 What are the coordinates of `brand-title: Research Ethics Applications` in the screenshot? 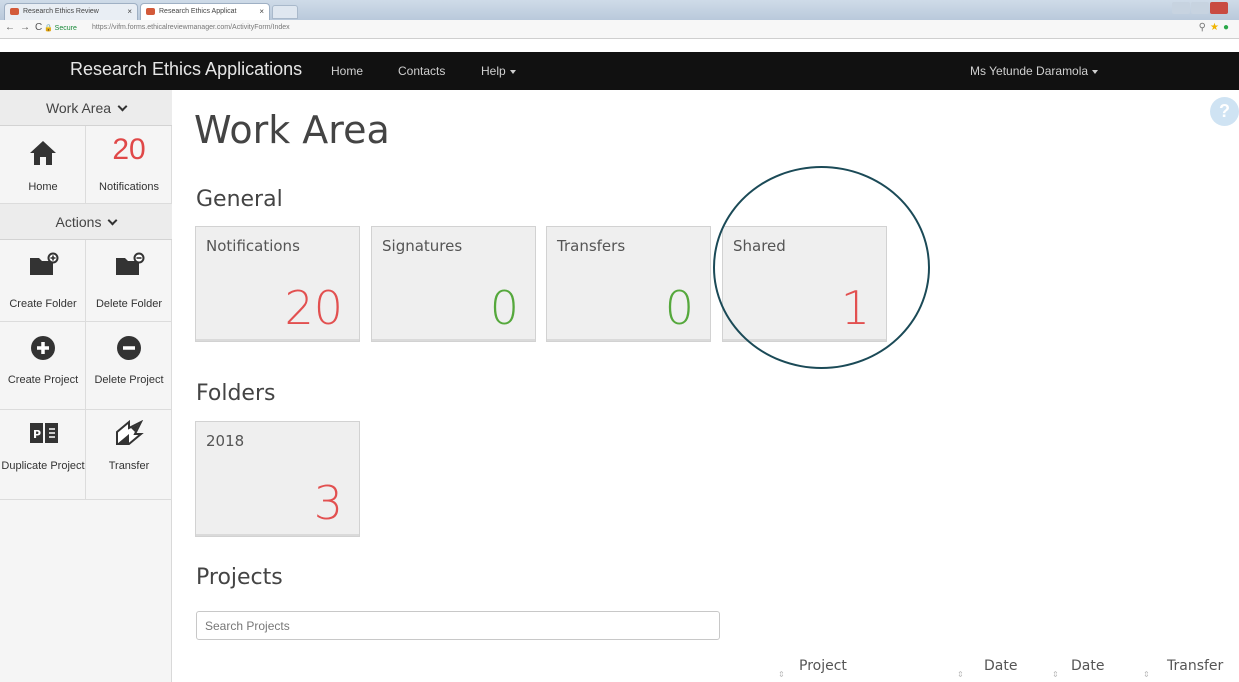 It's located at (186, 69).